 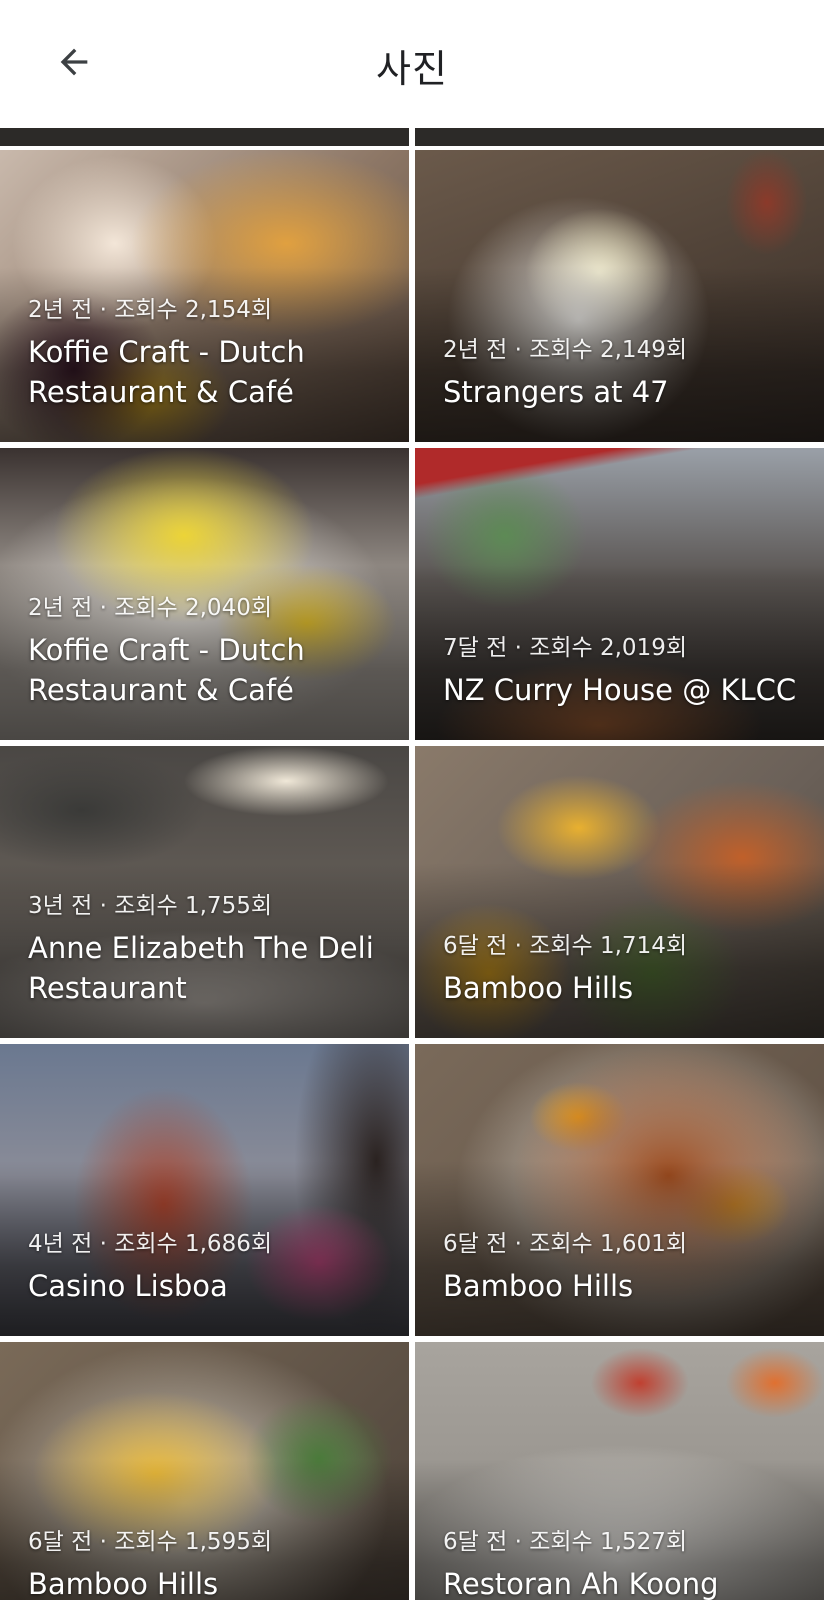 I want to click on photo-meta: 2년 전 · 조회수 2,149회, so click(x=565, y=350).